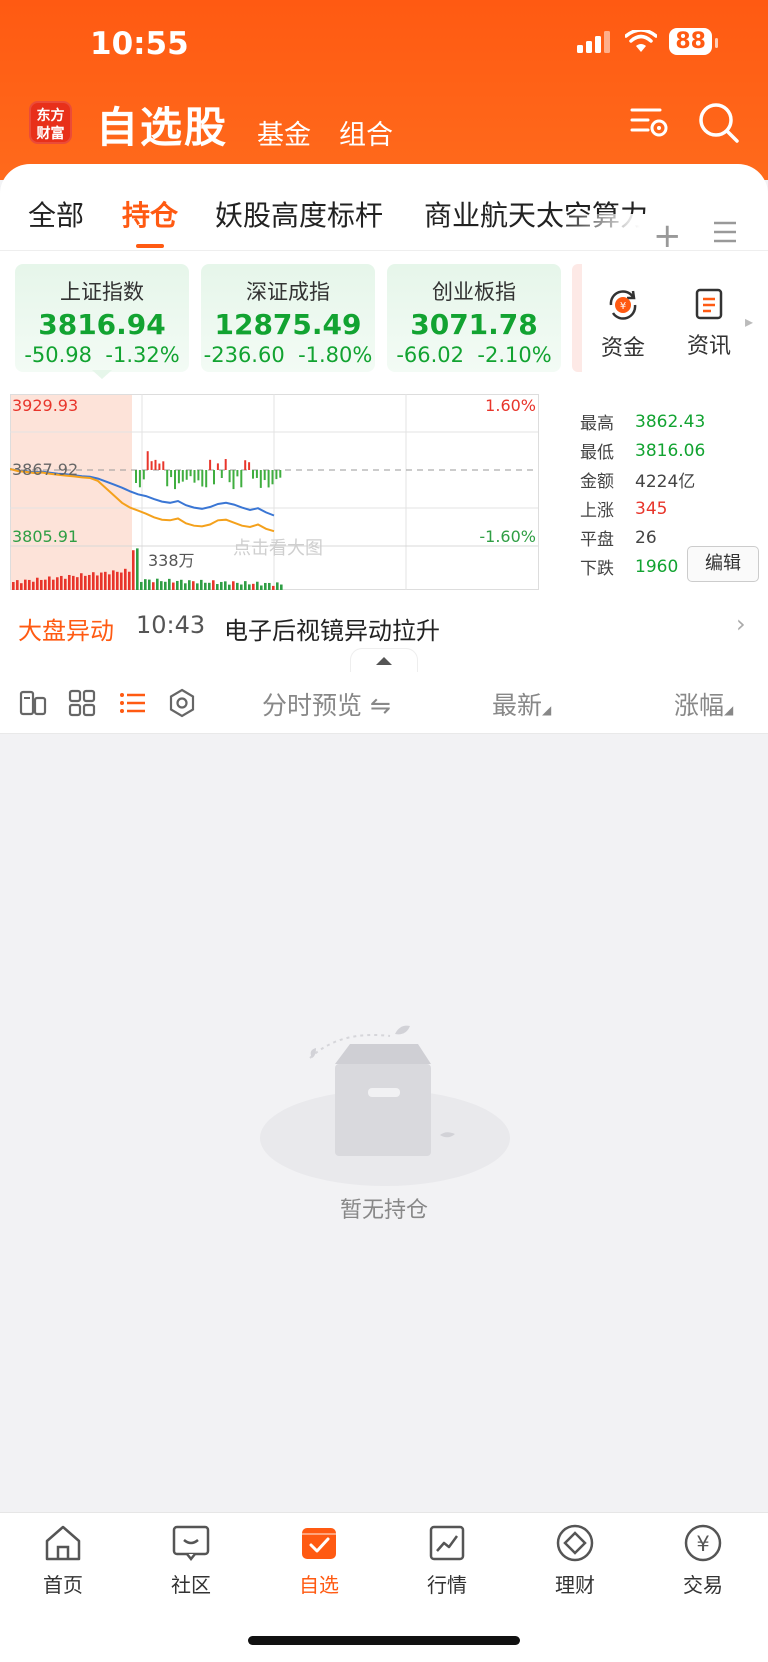 This screenshot has width=768, height=1662. Describe the element at coordinates (623, 305) in the screenshot. I see `yuan-cycle-icon: ¥` at that location.